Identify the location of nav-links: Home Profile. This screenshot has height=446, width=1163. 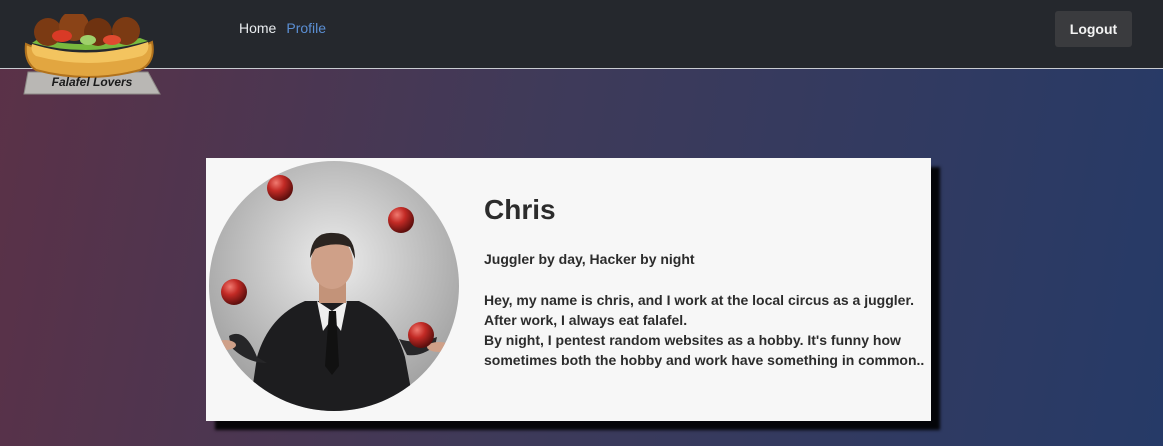
(282, 28).